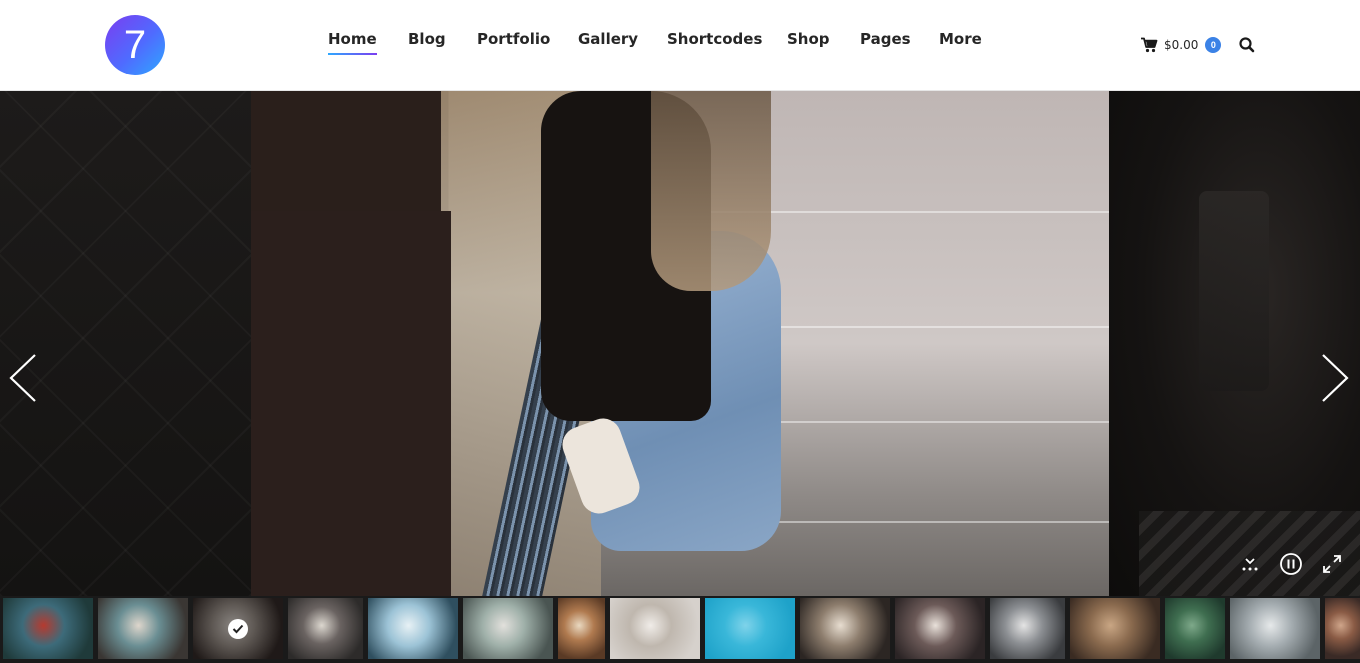 Image resolution: width=1360 pixels, height=663 pixels. I want to click on checkmark-icon, so click(238, 628).